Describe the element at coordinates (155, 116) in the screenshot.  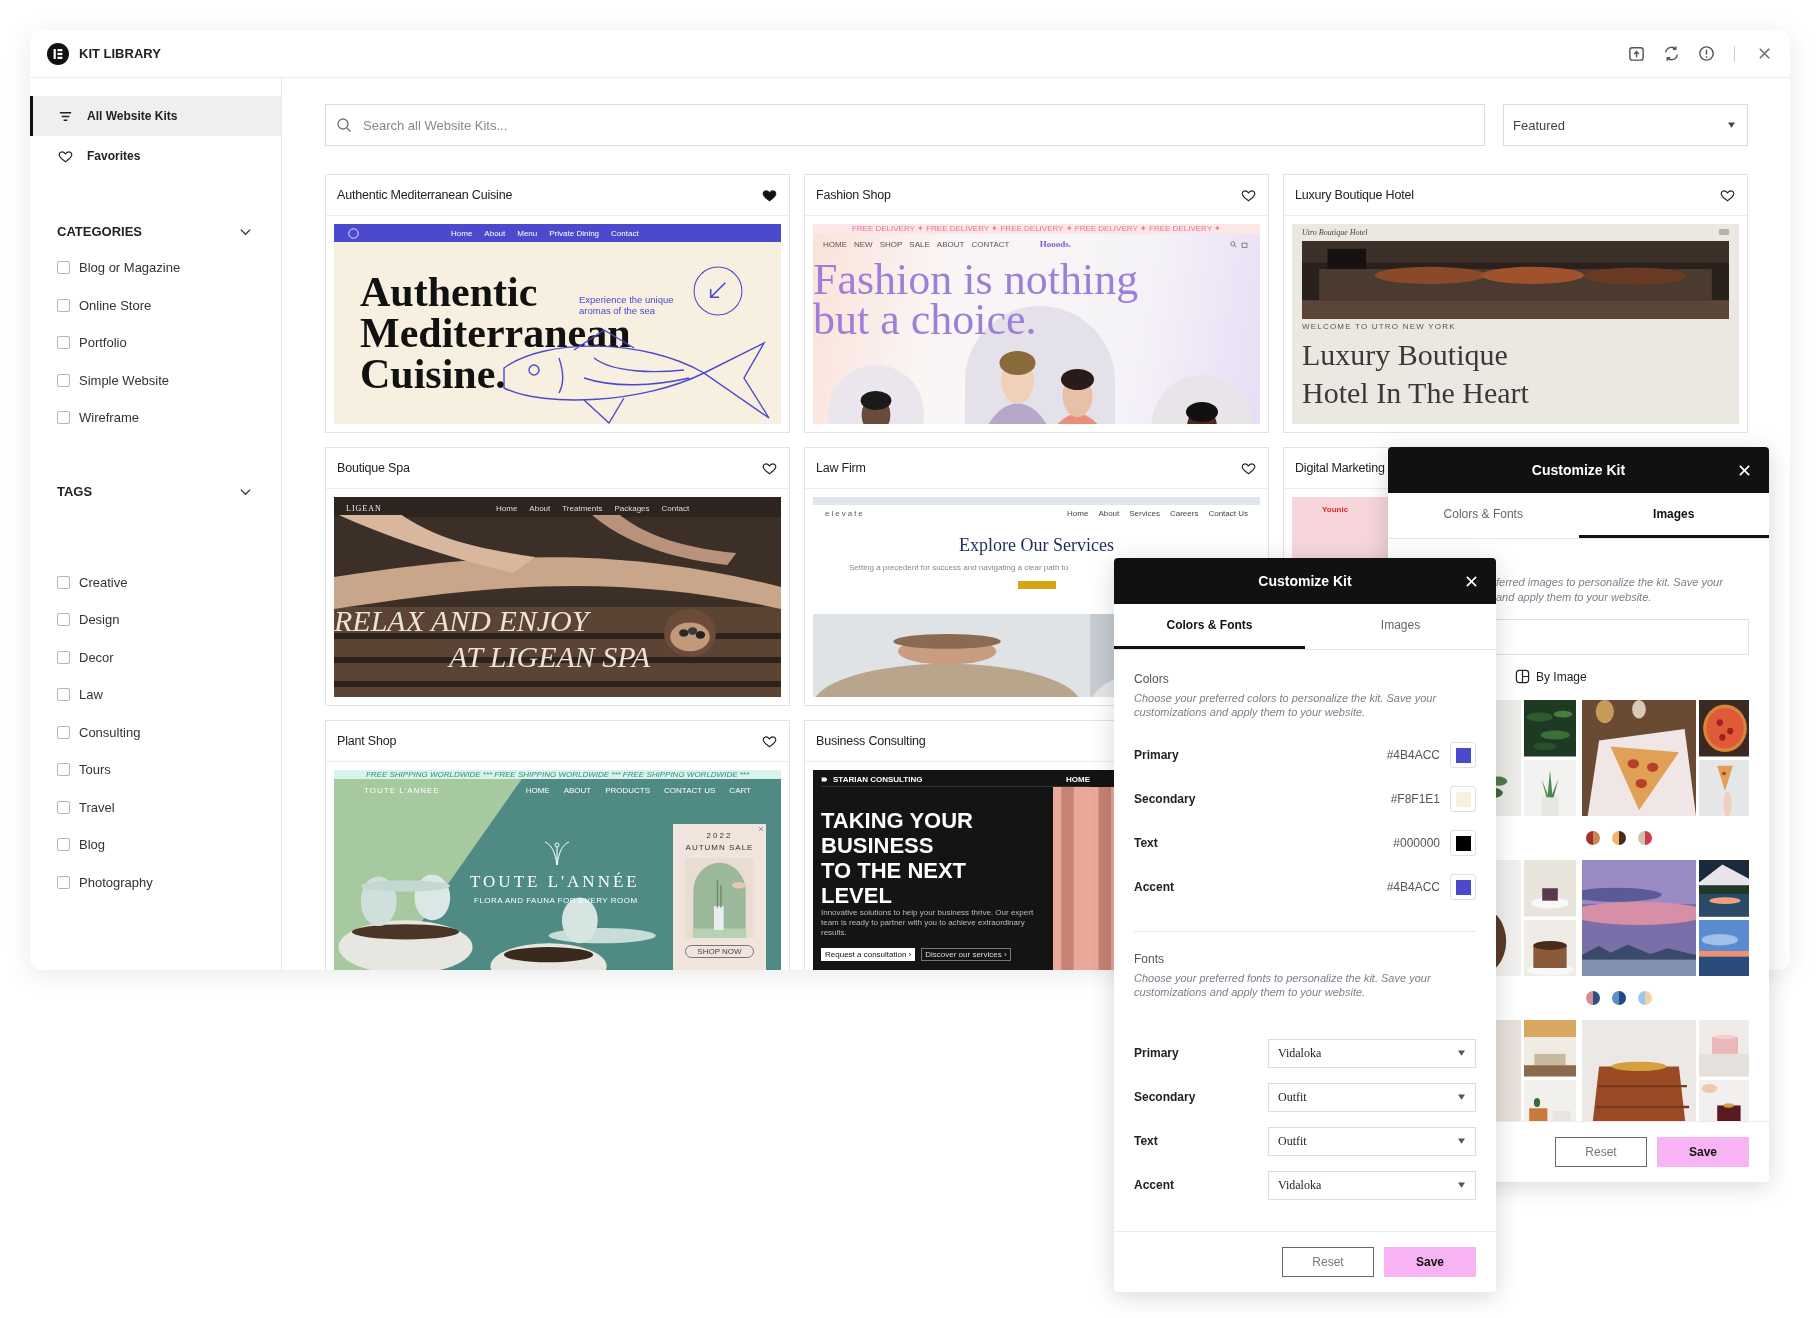
I see `sidebar-item: All Website Kits` at that location.